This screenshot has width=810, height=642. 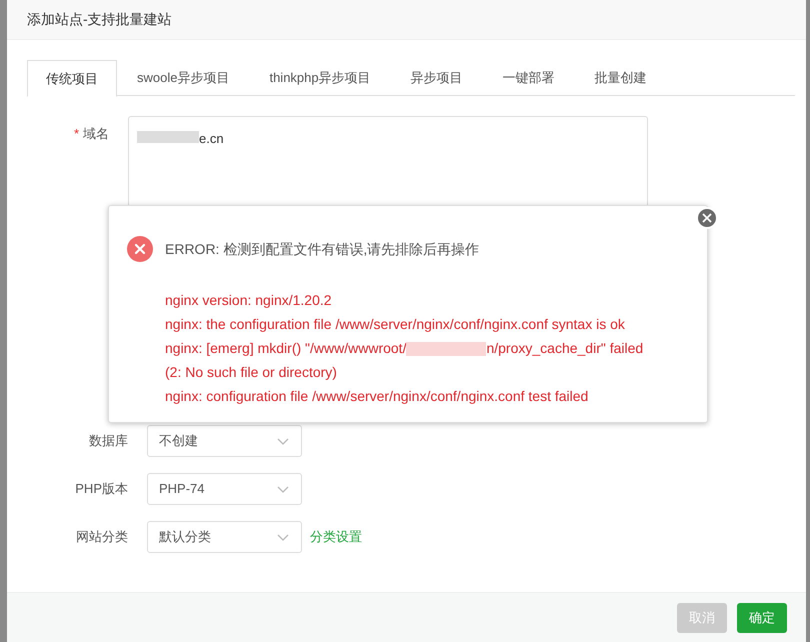 I want to click on error-icon, so click(x=140, y=249).